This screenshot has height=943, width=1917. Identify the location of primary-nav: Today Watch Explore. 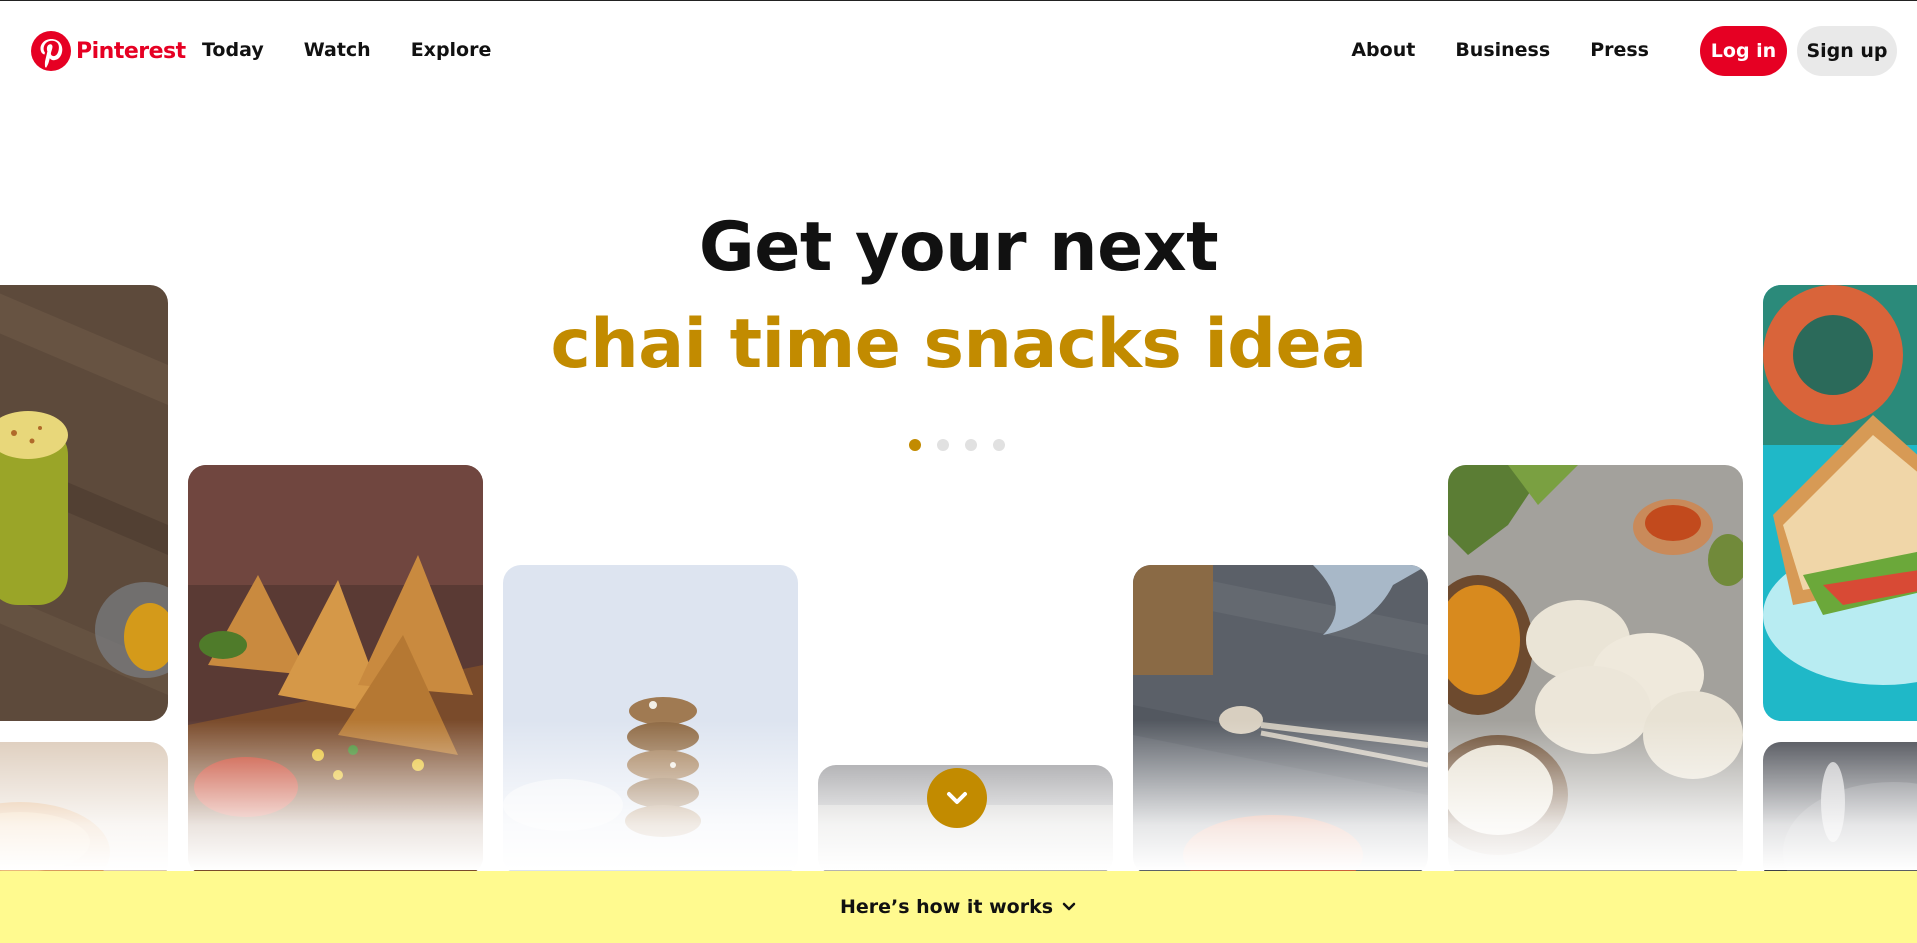
(346, 50).